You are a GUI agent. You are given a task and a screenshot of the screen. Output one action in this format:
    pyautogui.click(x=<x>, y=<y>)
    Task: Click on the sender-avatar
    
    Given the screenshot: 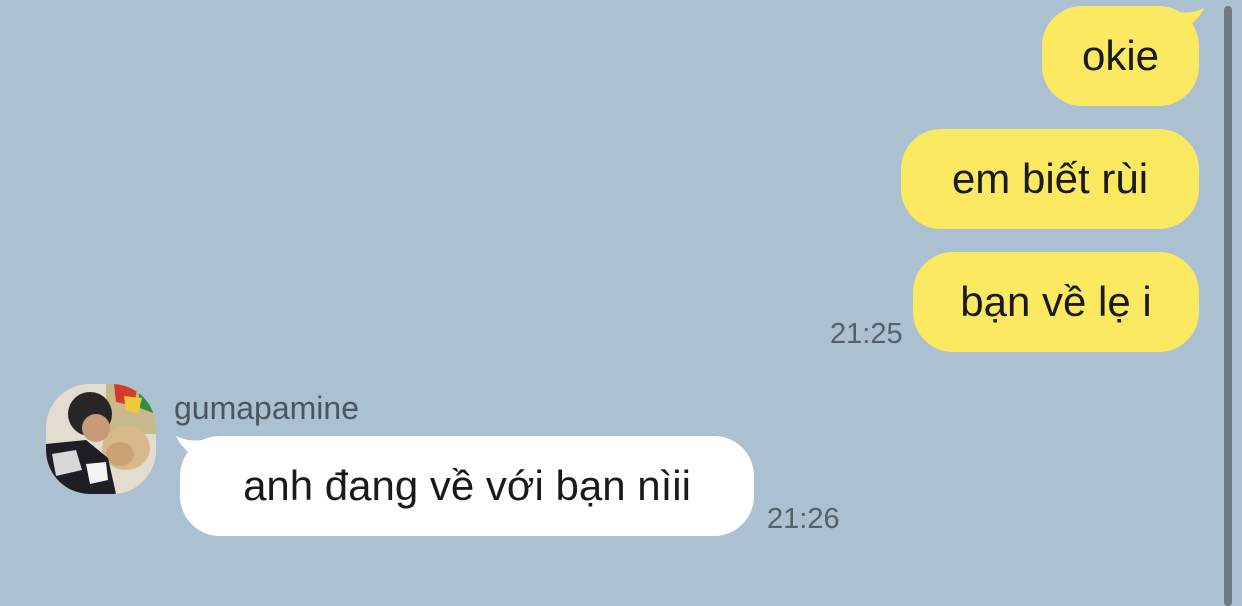 What is the action you would take?
    pyautogui.click(x=101, y=439)
    